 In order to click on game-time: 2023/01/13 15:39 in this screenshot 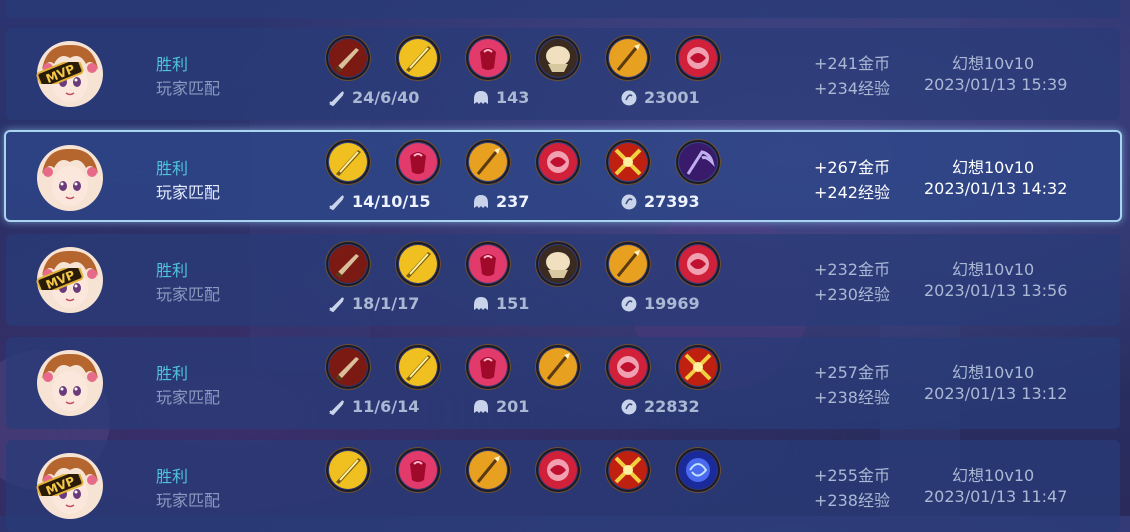, I will do `click(996, 84)`.